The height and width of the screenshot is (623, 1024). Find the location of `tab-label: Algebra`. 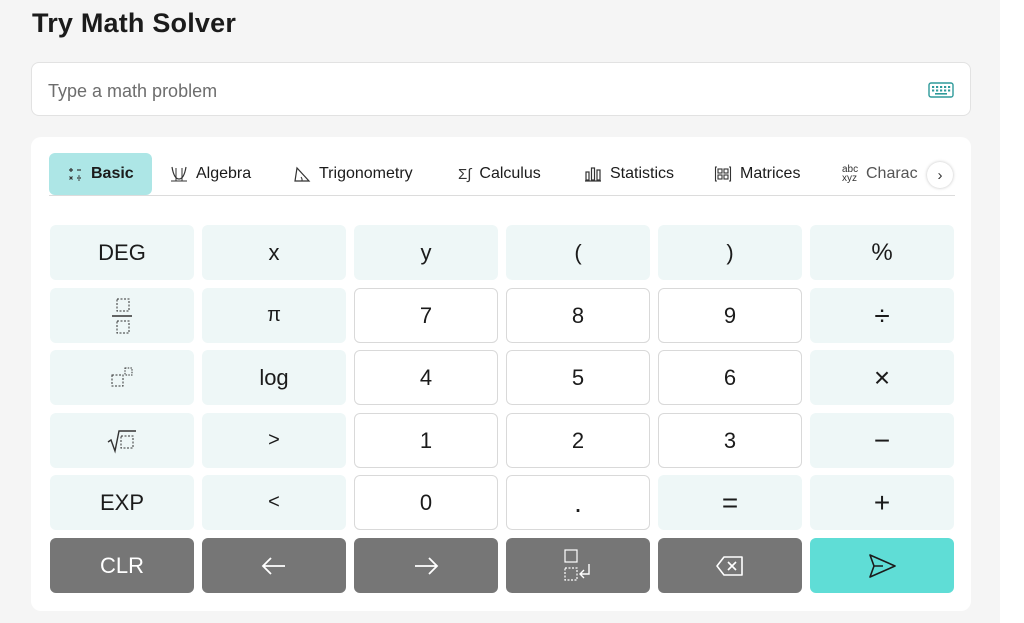

tab-label: Algebra is located at coordinates (224, 173).